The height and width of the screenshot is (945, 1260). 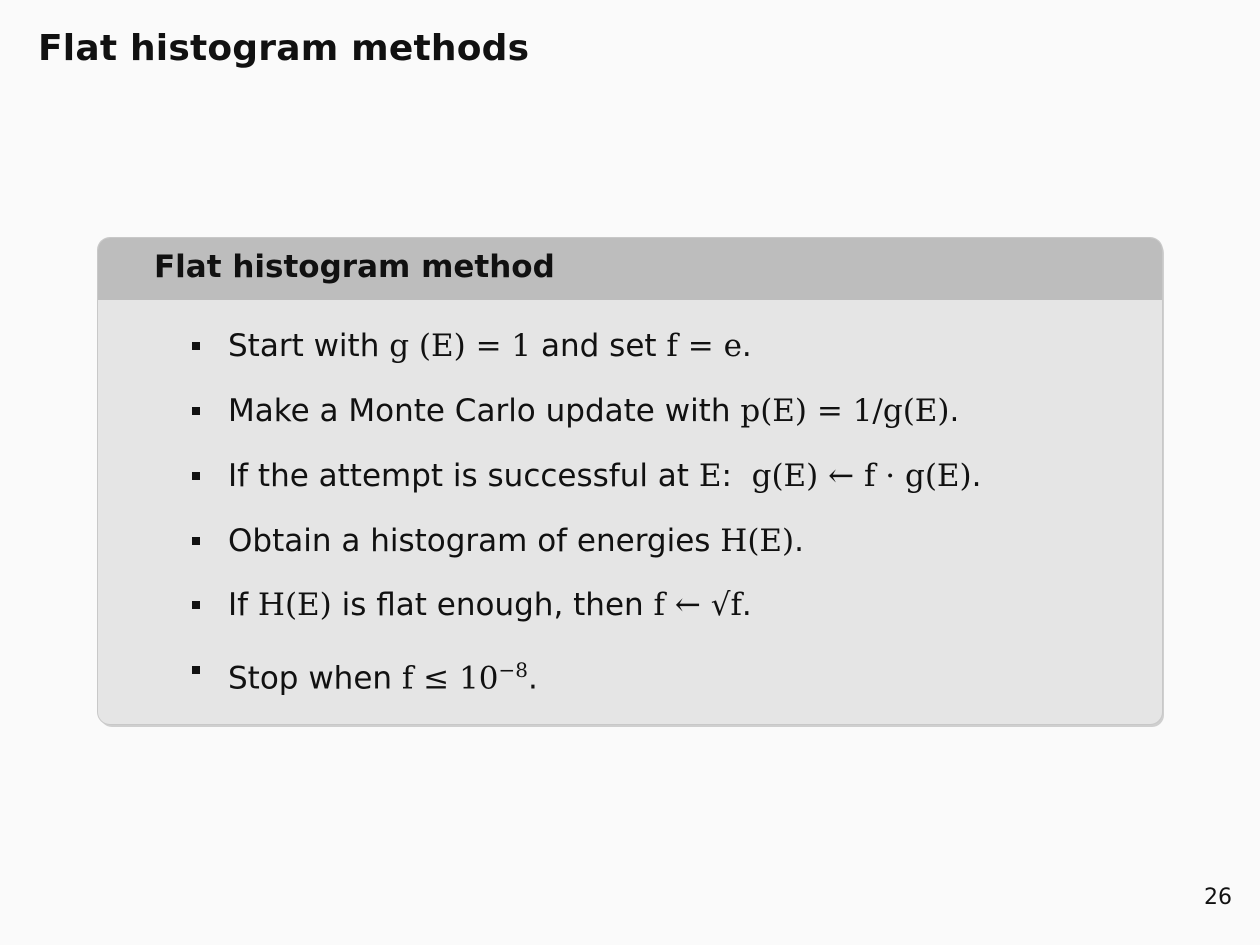 What do you see at coordinates (474, 541) in the screenshot?
I see `item-text: Obtain a histogram of energies` at bounding box center [474, 541].